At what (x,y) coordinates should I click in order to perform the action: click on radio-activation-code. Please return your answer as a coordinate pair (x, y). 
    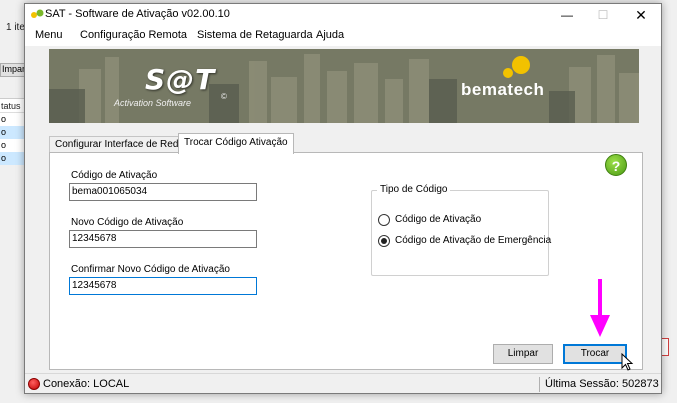
    Looking at the image, I should click on (384, 220).